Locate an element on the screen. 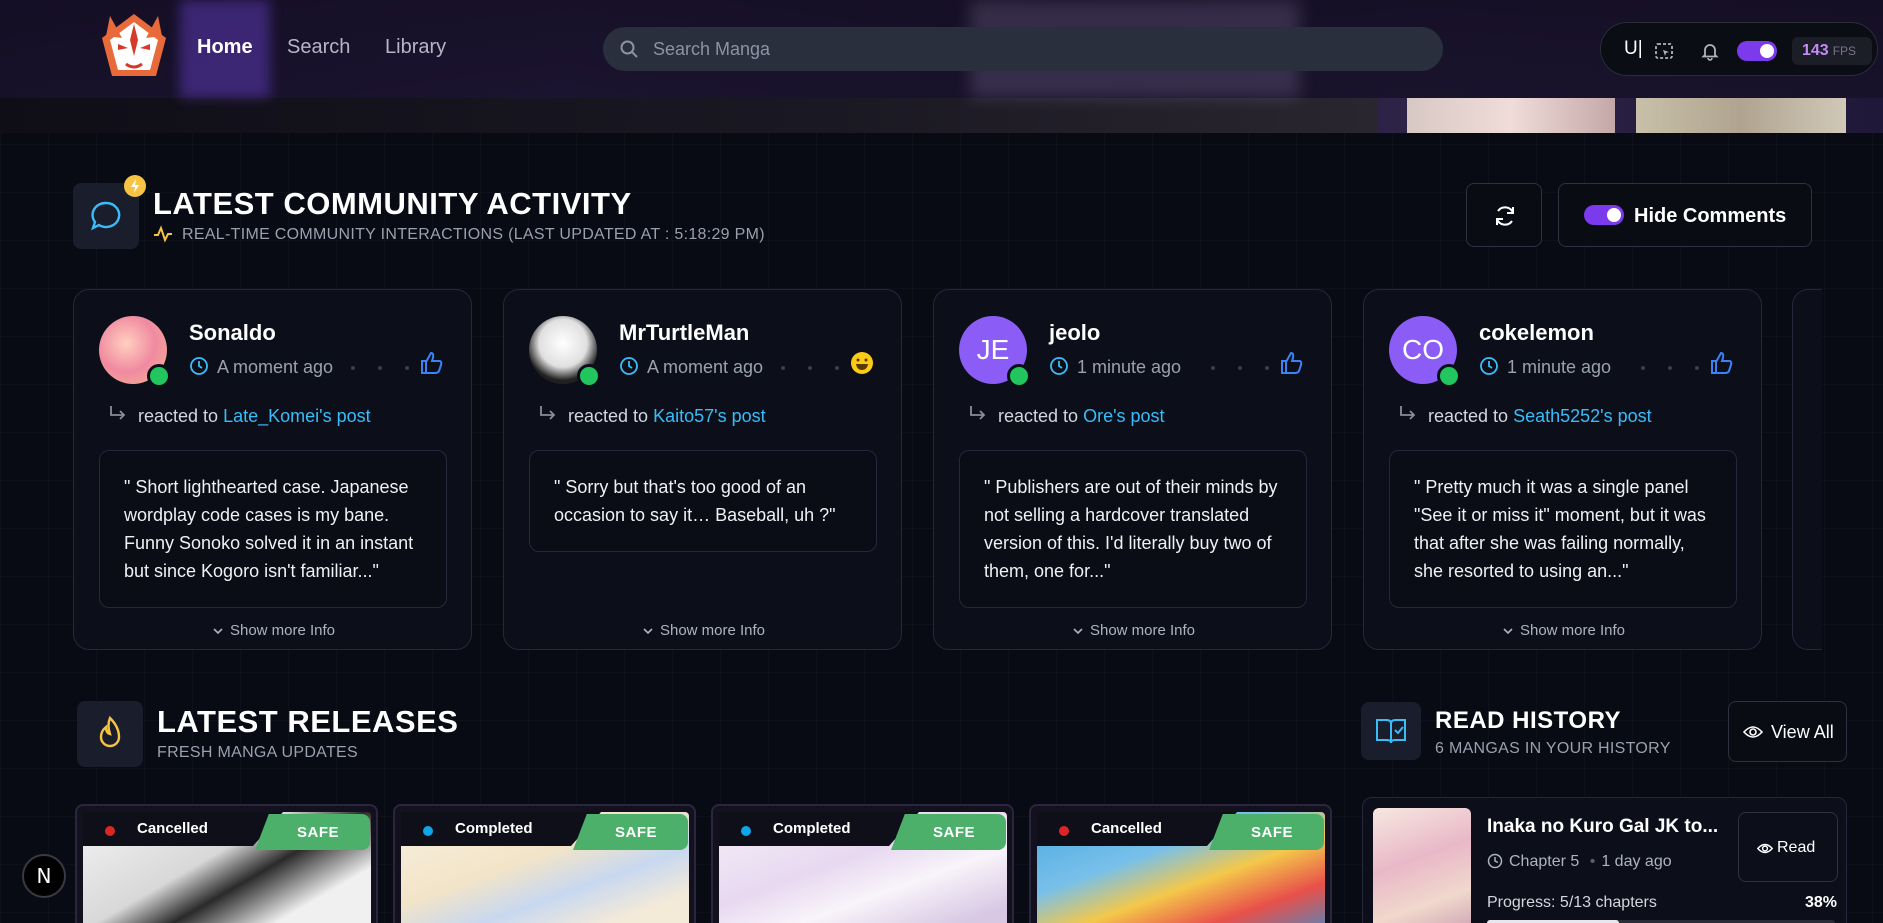  reaction-line: reacted to Late_Komei's post is located at coordinates (254, 416).